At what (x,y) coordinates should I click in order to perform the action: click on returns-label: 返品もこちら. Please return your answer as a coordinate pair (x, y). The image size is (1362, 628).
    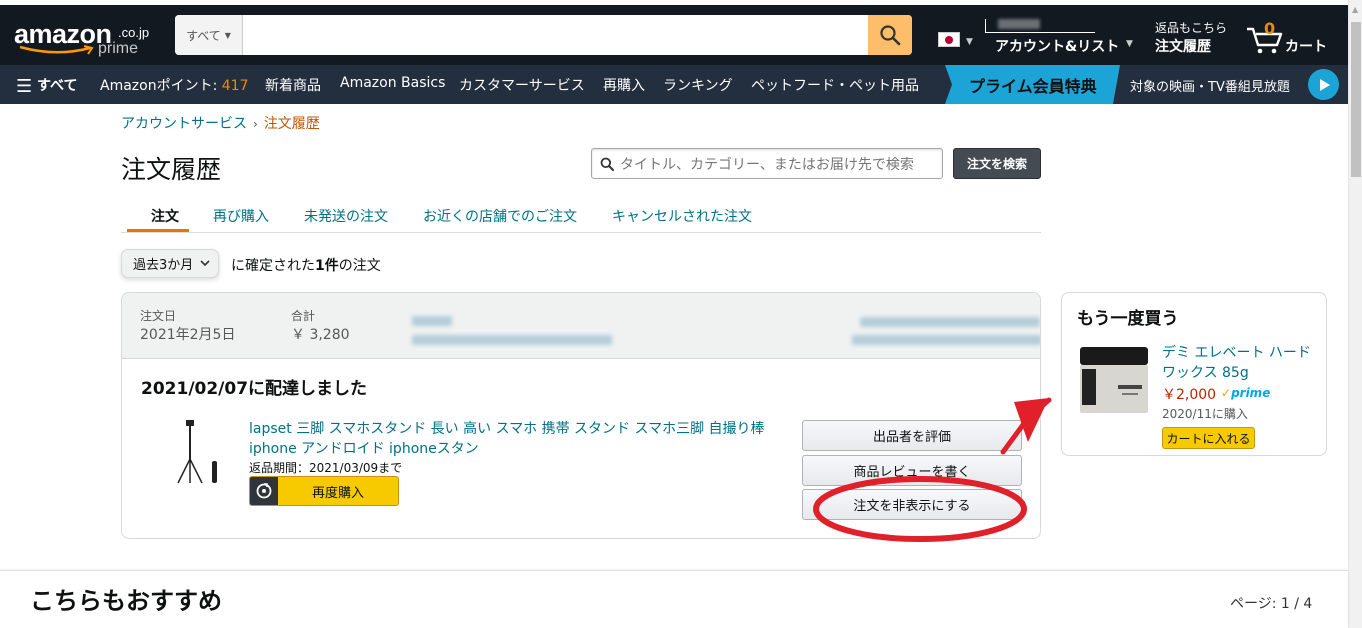
    Looking at the image, I should click on (1191, 28).